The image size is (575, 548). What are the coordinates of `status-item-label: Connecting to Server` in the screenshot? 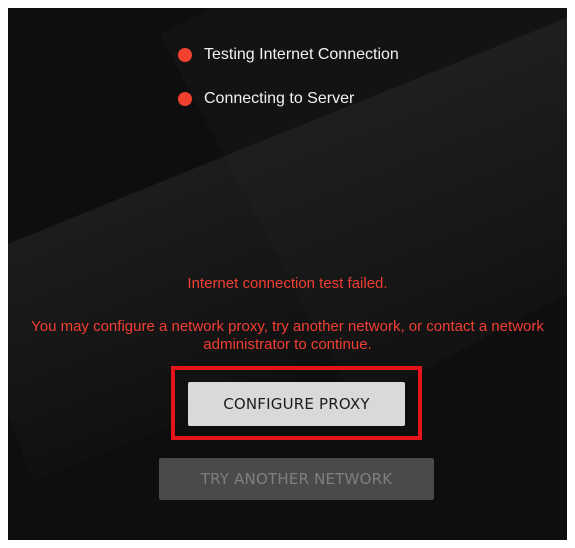 It's located at (279, 98).